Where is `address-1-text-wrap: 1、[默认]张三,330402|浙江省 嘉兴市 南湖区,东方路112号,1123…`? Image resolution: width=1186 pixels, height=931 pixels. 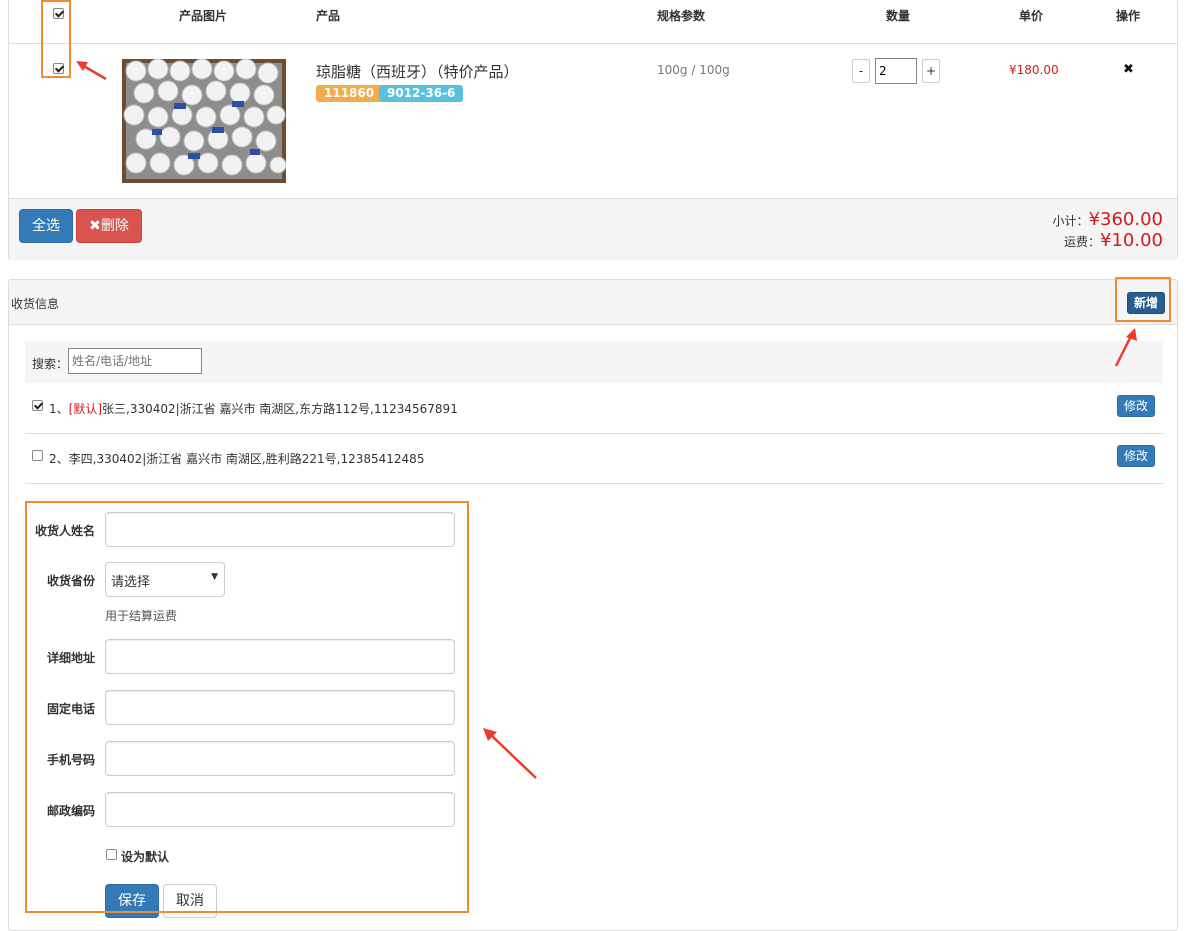 address-1-text-wrap: 1、[默认]张三,330402|浙江省 嘉兴市 南湖区,东方路112号,1123… is located at coordinates (253, 408).